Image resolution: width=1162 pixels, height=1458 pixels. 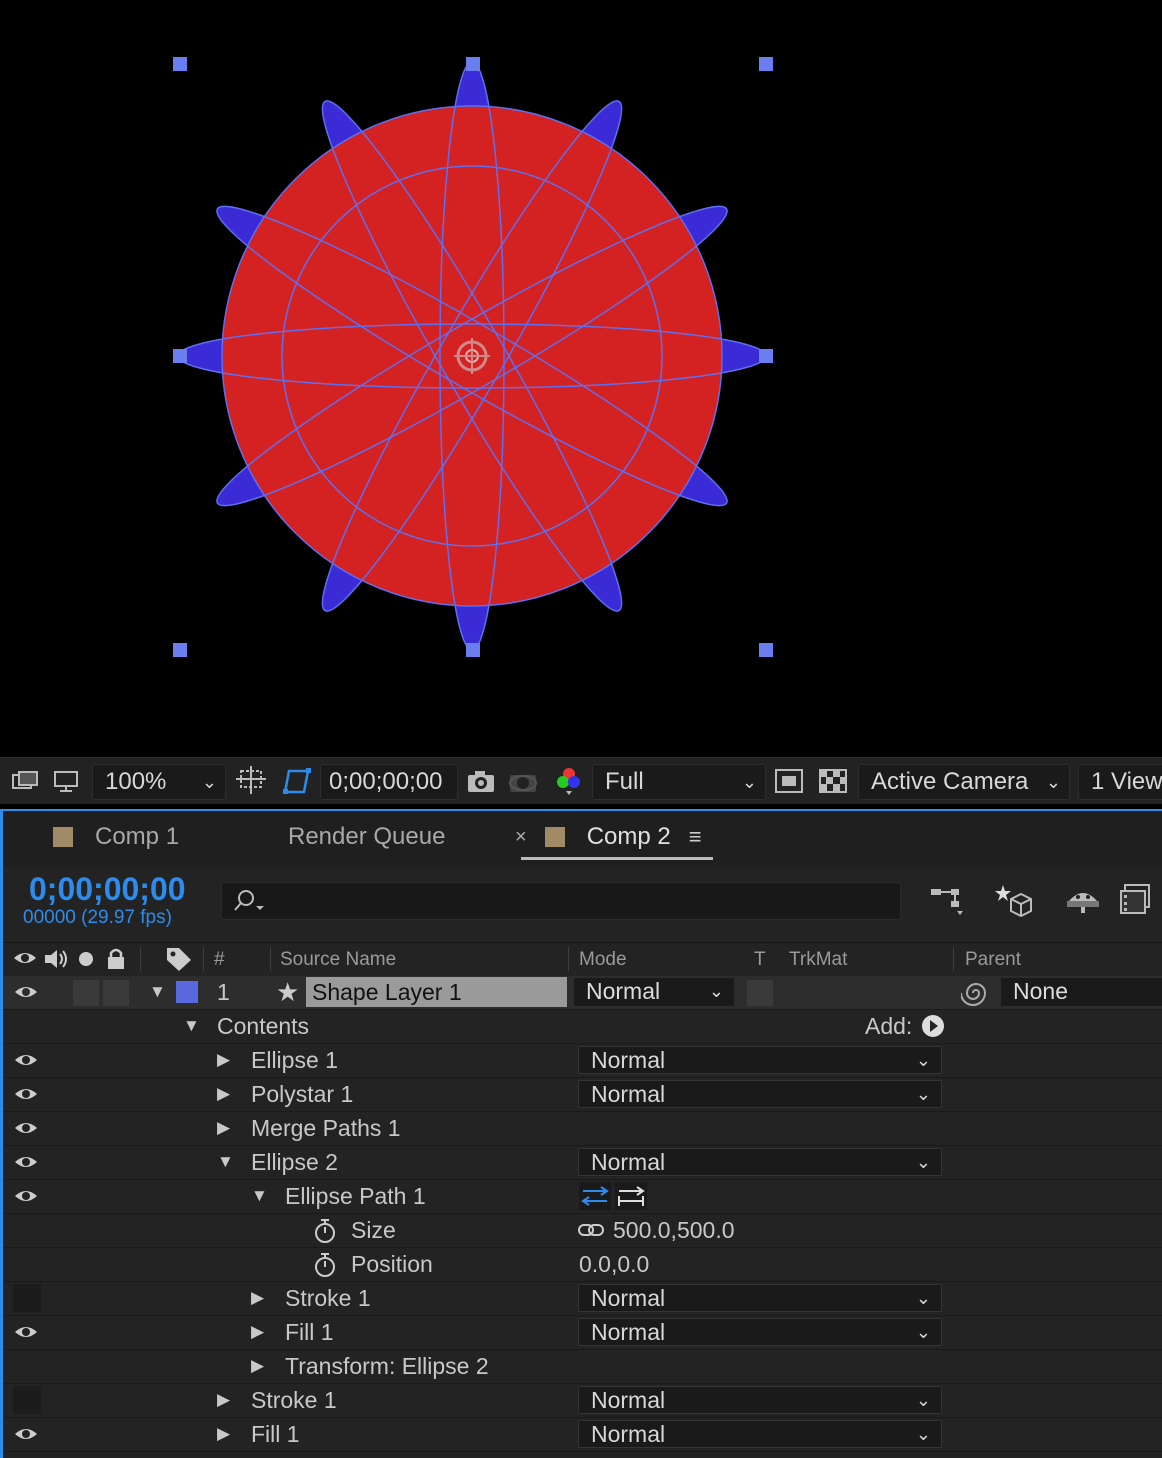 What do you see at coordinates (614, 1264) in the screenshot?
I see `position-value: 0.0,0.0` at bounding box center [614, 1264].